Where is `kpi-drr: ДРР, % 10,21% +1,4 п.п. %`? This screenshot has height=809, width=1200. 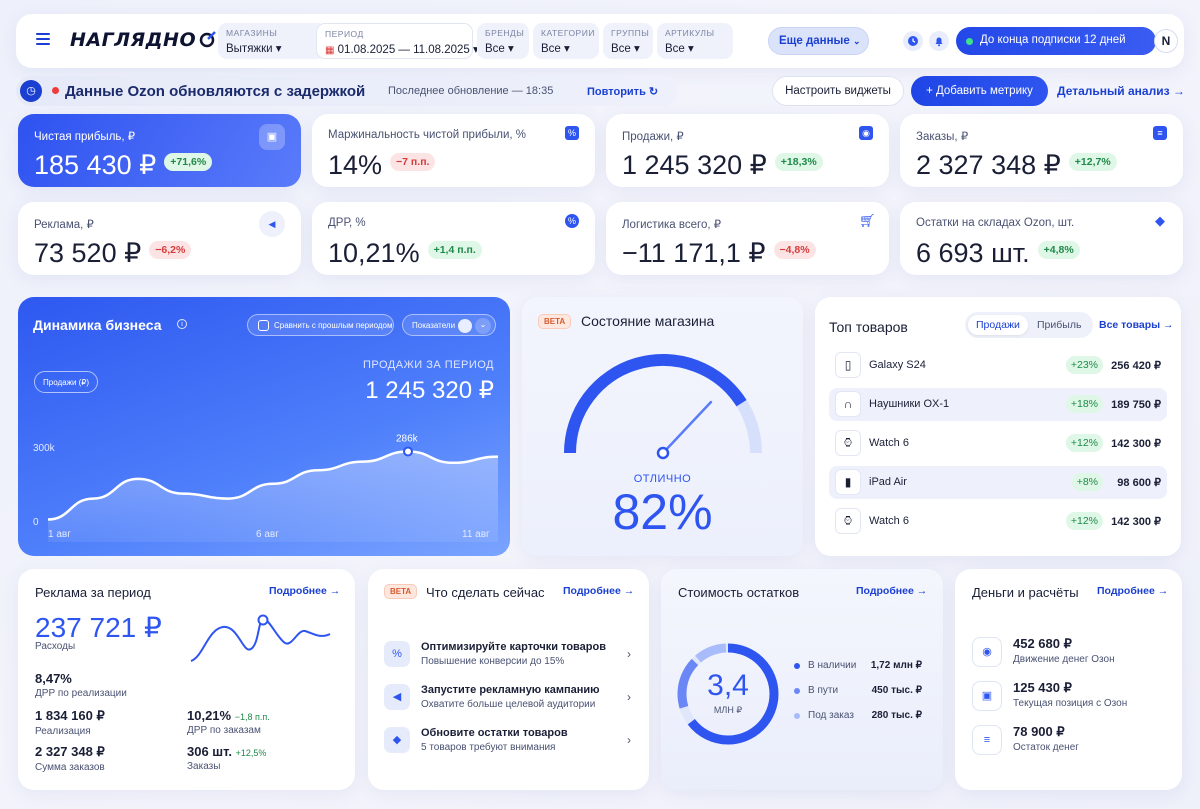 kpi-drr: ДРР, % 10,21% +1,4 п.п. % is located at coordinates (453, 238).